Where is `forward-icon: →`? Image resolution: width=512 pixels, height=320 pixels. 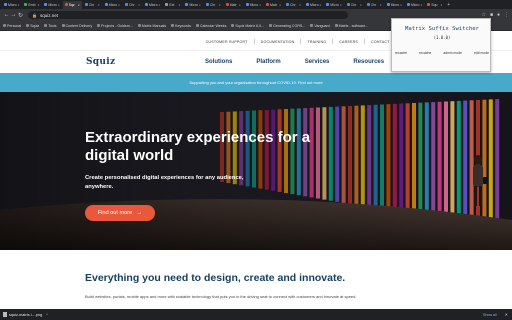
forward-icon: → is located at coordinates (13, 15).